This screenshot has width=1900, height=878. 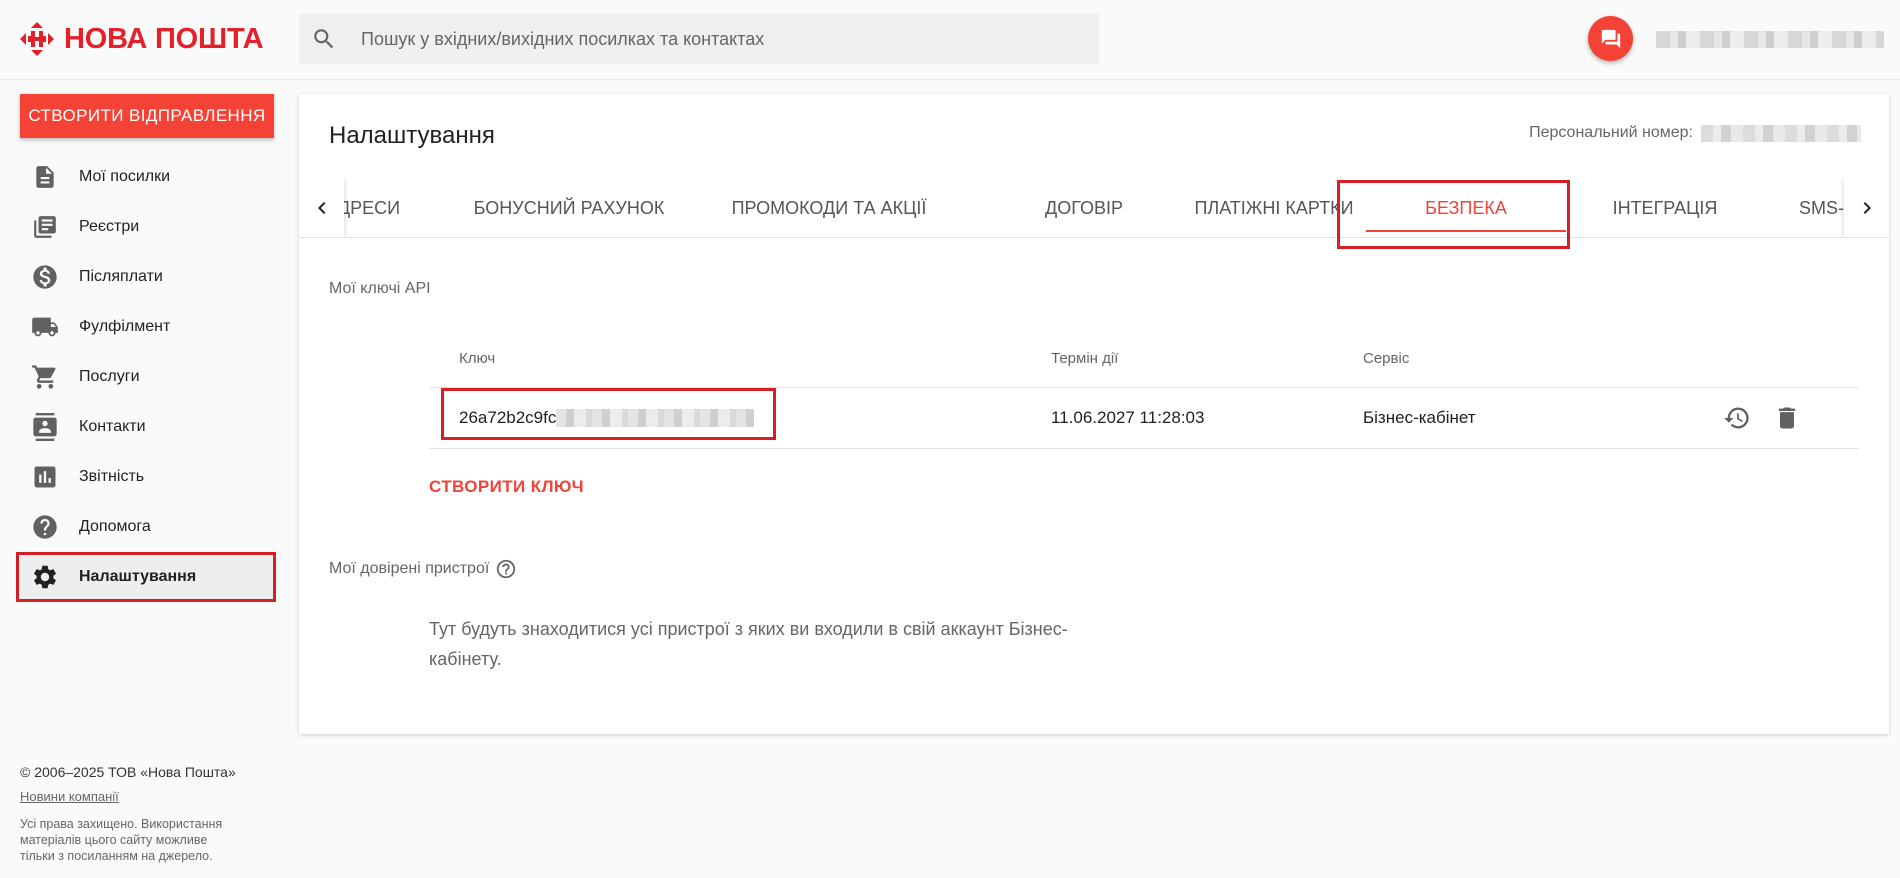 I want to click on chevron-left-icon, so click(x=321, y=208).